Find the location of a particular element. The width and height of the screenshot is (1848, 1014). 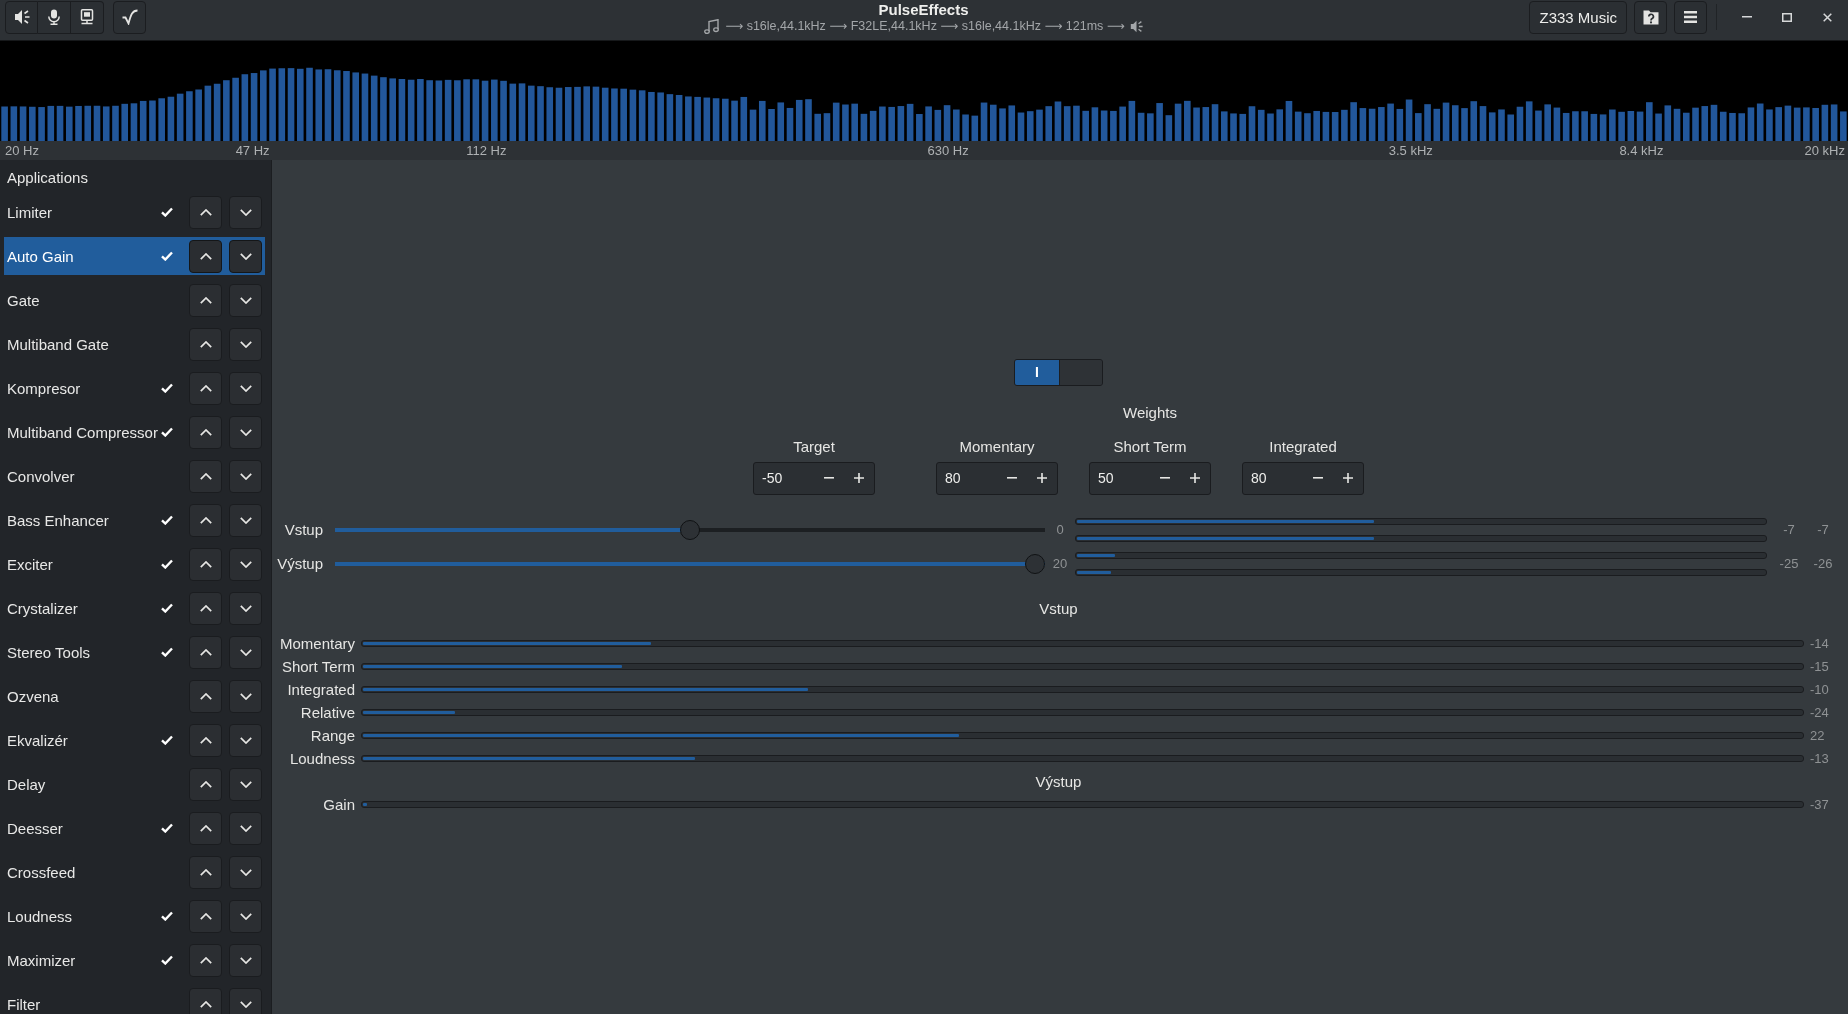

sidebar-item: Multiband Compressor is located at coordinates (134, 432).